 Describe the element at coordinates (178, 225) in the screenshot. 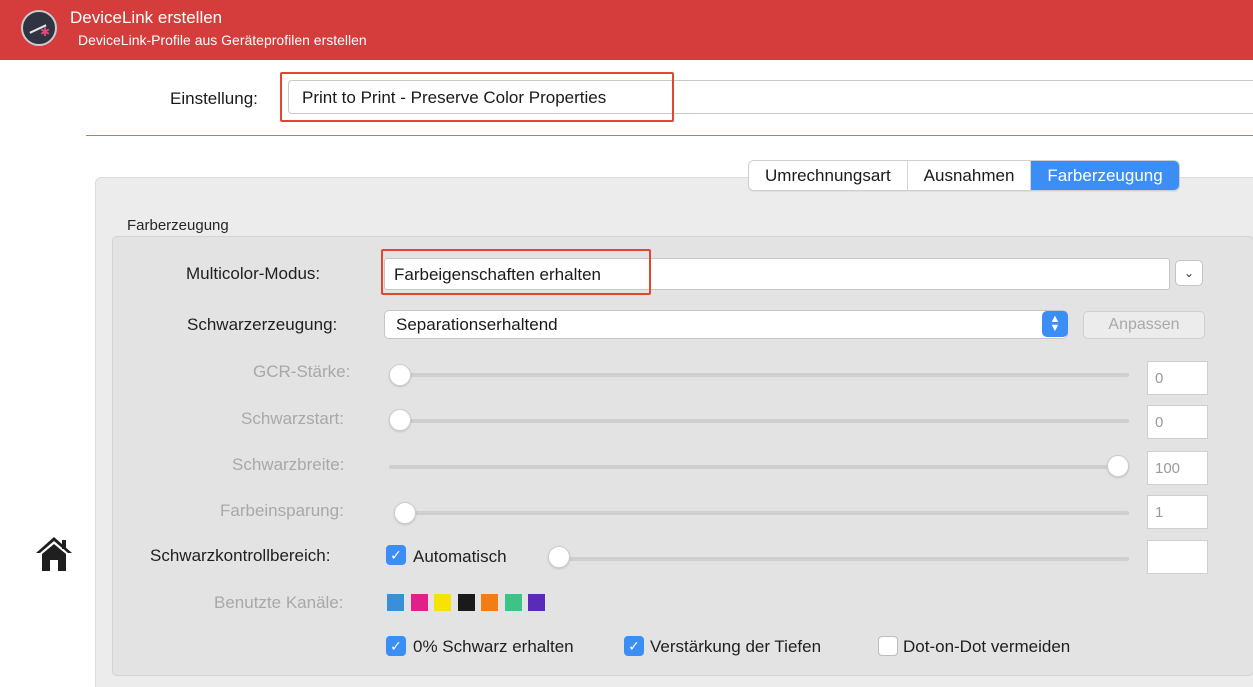

I see `group-title: Farberzeugung` at that location.